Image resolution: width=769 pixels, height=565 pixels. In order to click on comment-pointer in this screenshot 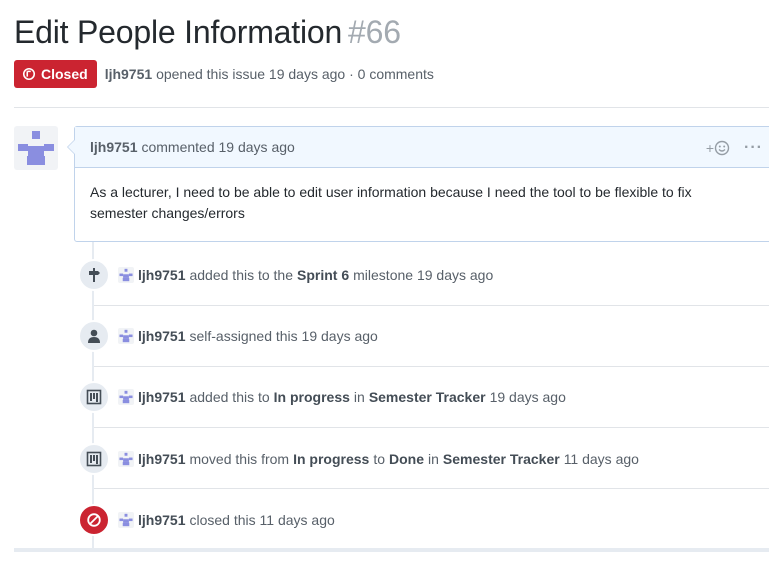, I will do `click(71, 147)`.